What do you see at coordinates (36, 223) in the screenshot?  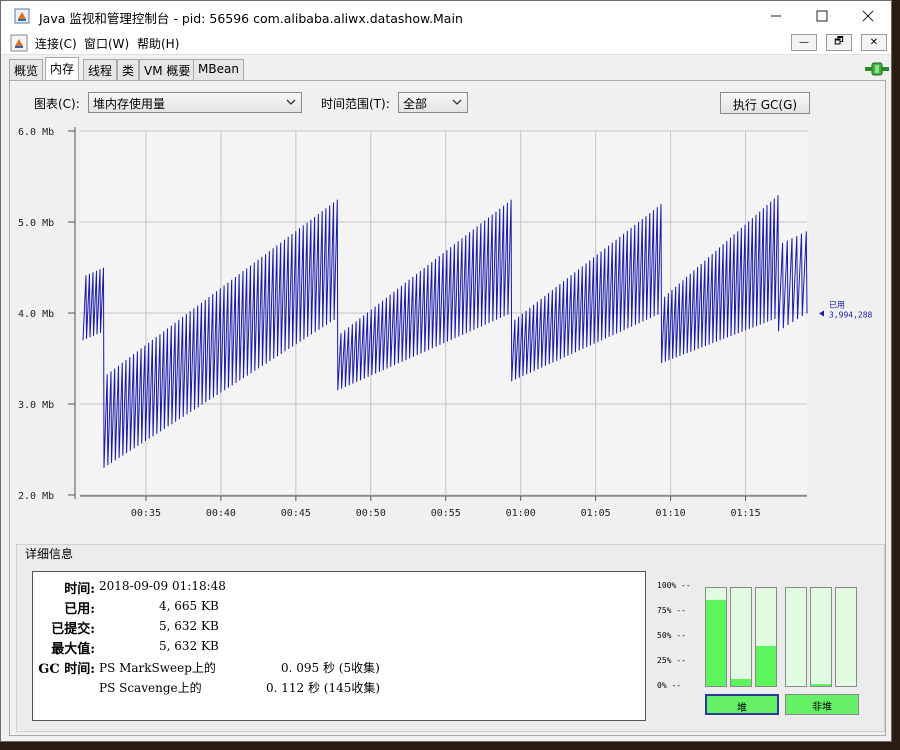 I see `y-tick-label: 5.0 Mb` at bounding box center [36, 223].